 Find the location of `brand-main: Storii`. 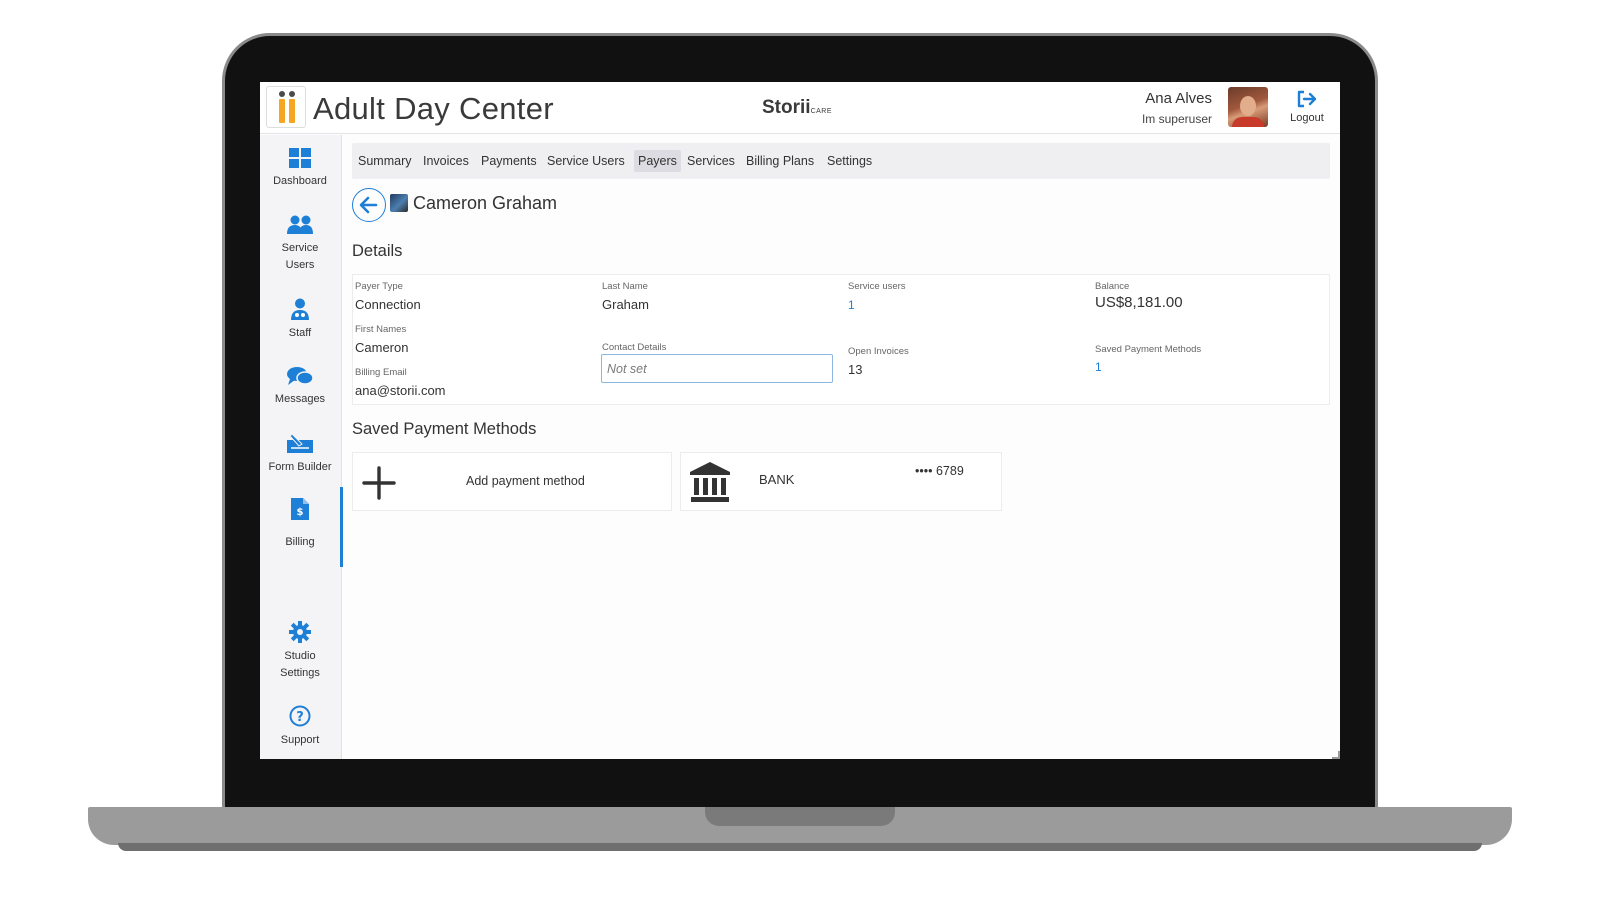

brand-main: Storii is located at coordinates (786, 107).